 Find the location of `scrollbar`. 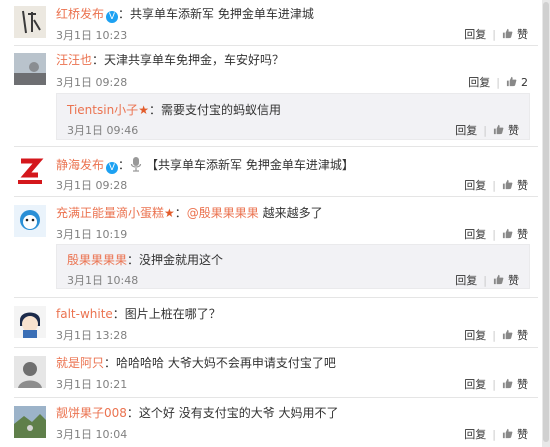

scrollbar is located at coordinates (546, 223).